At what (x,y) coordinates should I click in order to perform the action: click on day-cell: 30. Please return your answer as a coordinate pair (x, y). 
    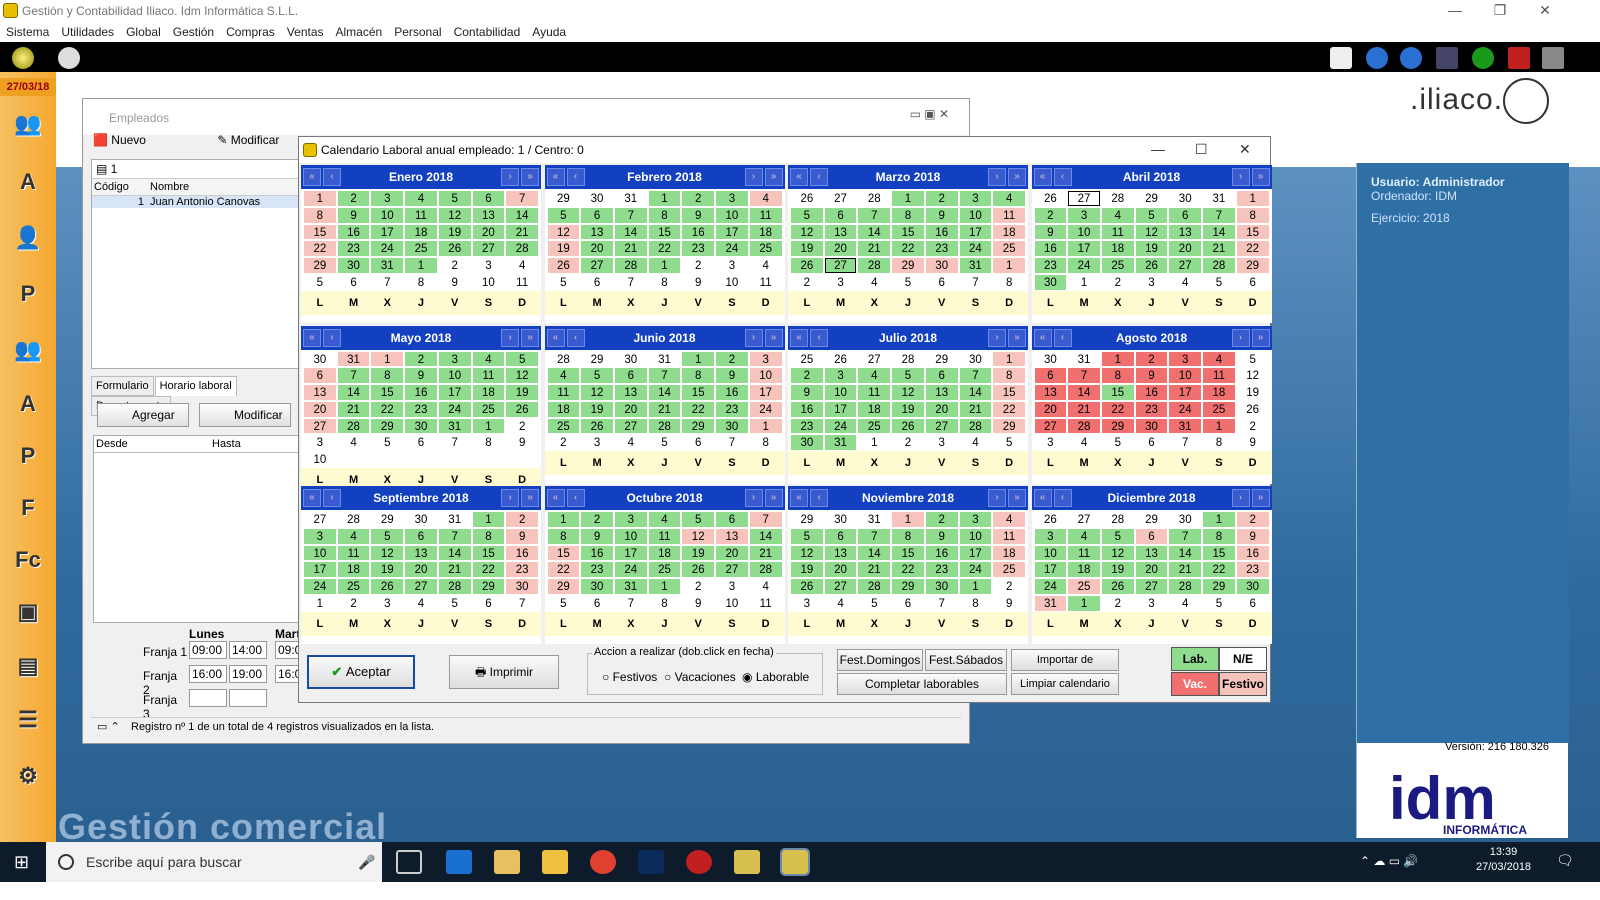
    Looking at the image, I should click on (421, 426).